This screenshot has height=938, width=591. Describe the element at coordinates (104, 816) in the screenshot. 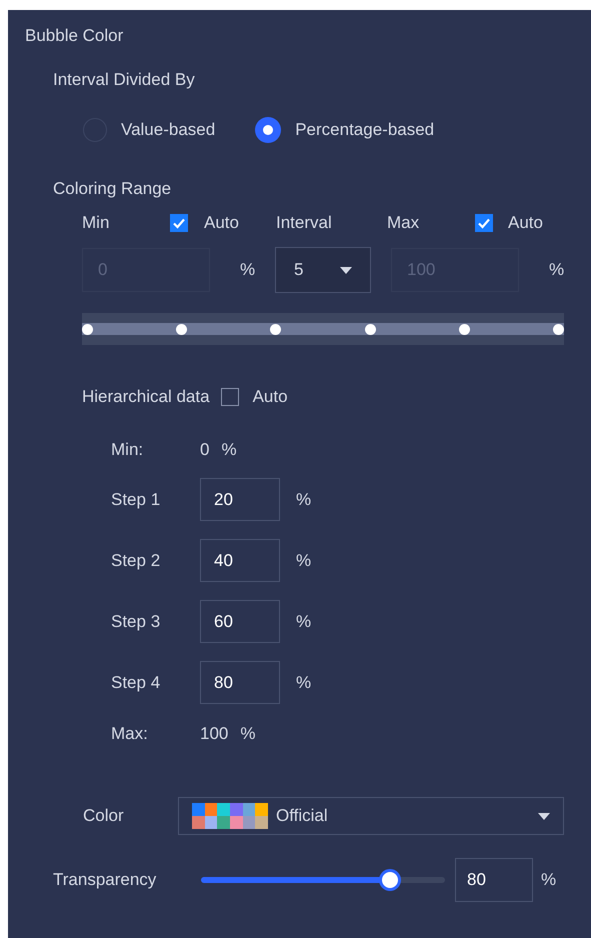

I see `field-label: Color` at that location.